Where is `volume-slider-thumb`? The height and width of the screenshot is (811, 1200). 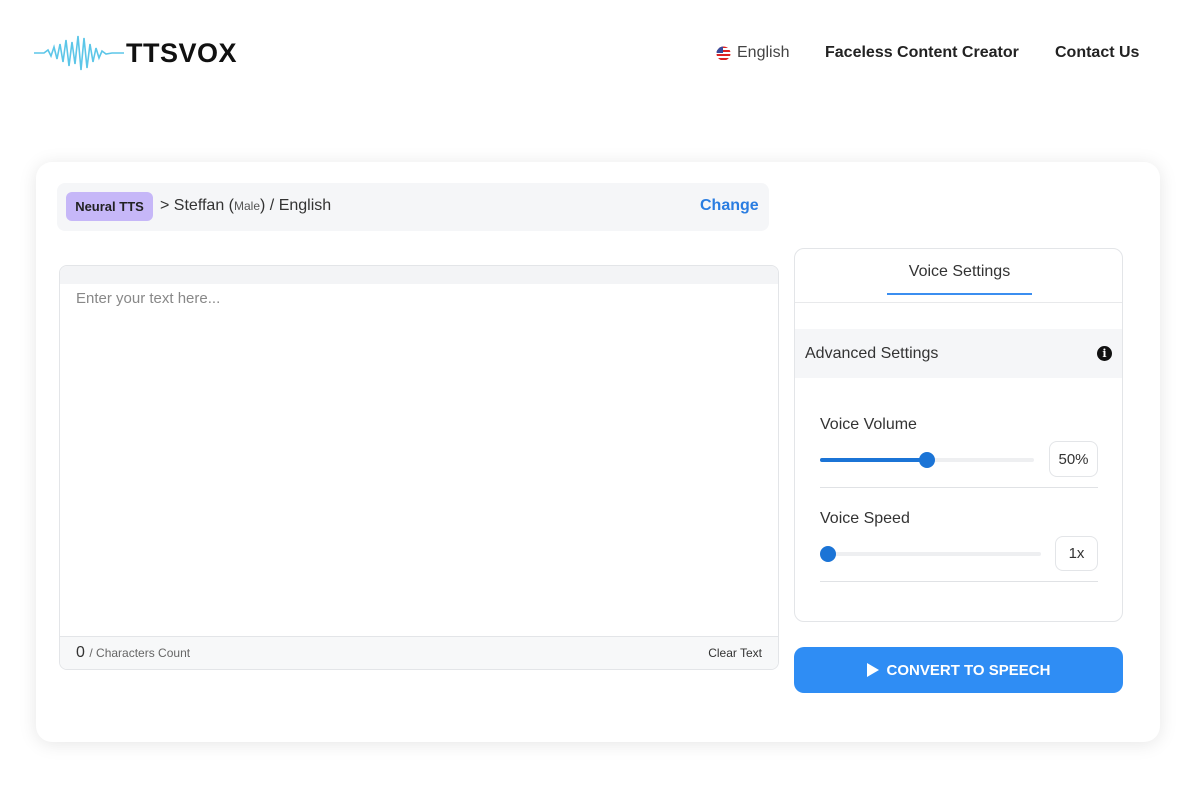 volume-slider-thumb is located at coordinates (927, 460).